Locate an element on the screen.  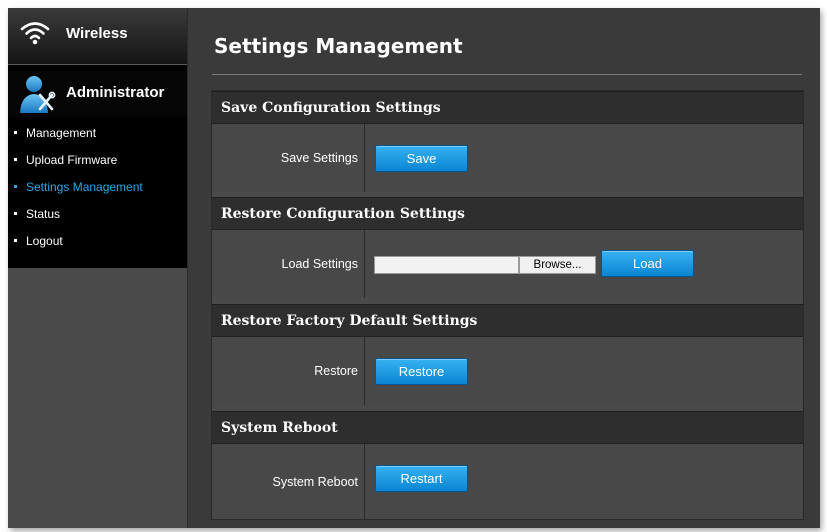
save-button: Save is located at coordinates (421, 158).